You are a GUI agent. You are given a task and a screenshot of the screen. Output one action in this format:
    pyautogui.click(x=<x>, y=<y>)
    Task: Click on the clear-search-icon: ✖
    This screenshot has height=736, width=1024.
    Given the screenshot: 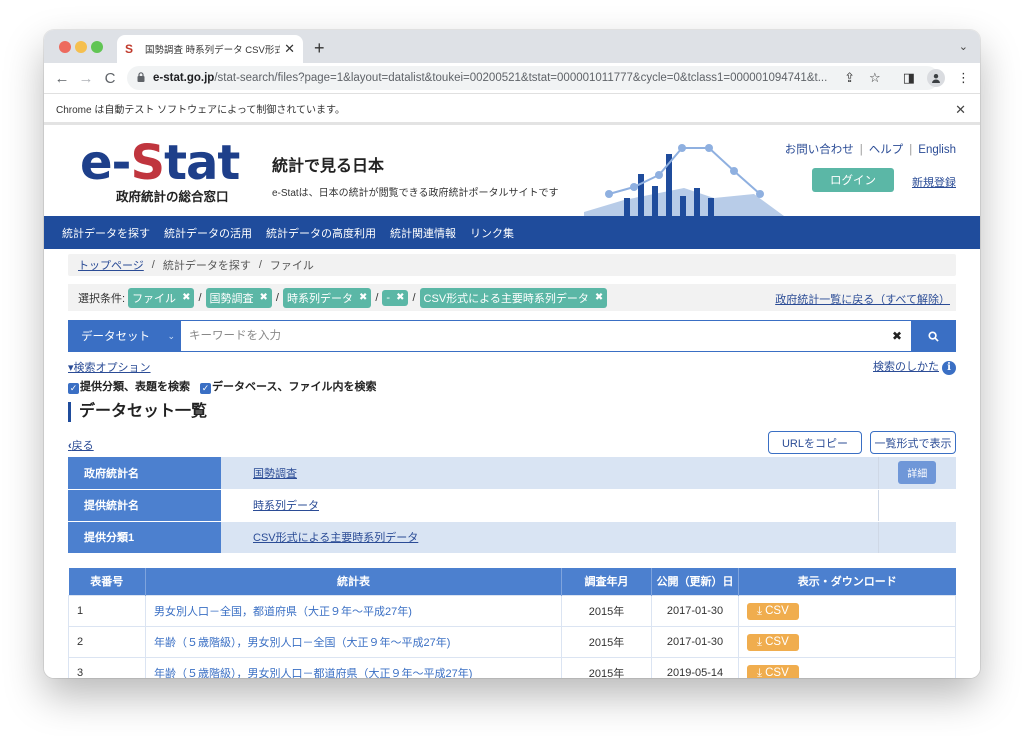 What is the action you would take?
    pyautogui.click(x=897, y=336)
    